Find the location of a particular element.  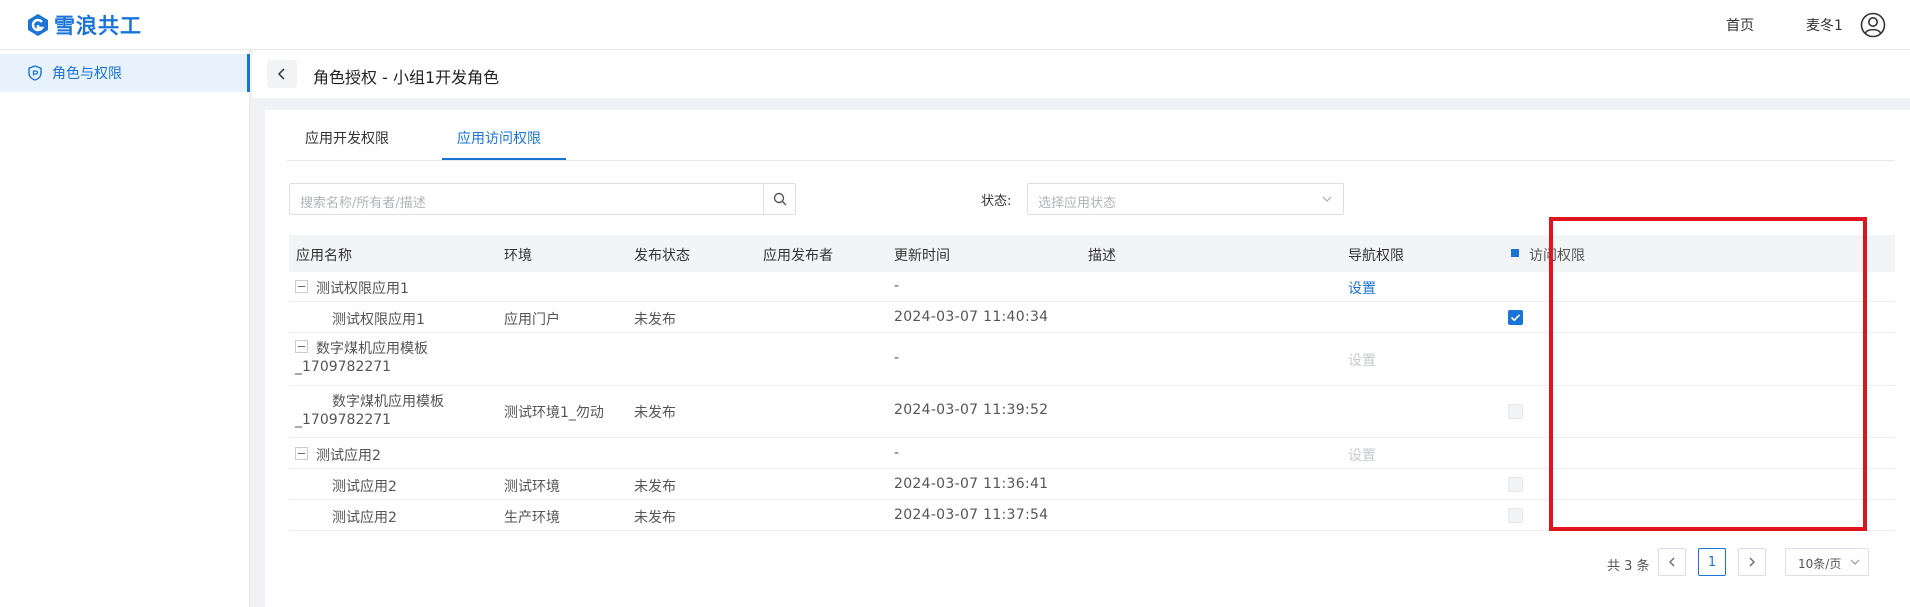

page-button-current: 1 is located at coordinates (1712, 562).